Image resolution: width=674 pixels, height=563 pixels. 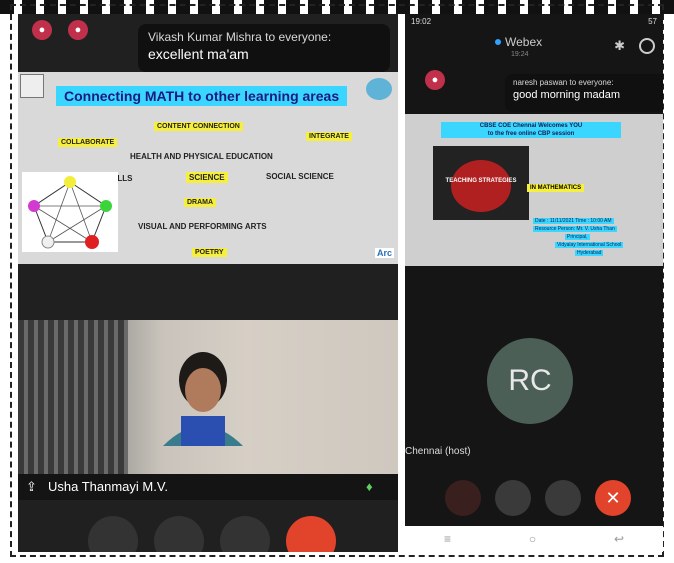 What do you see at coordinates (523, 42) in the screenshot?
I see `app-title: Webex` at bounding box center [523, 42].